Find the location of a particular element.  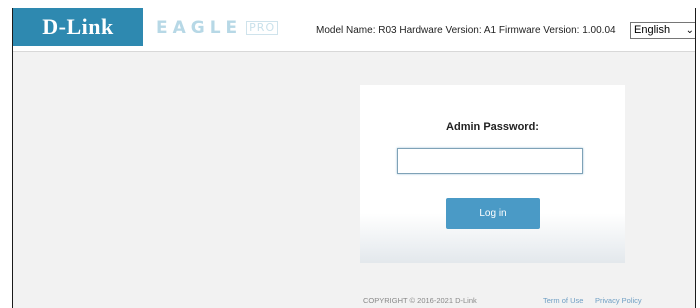

term-of-use-link: Term of Use is located at coordinates (563, 300).